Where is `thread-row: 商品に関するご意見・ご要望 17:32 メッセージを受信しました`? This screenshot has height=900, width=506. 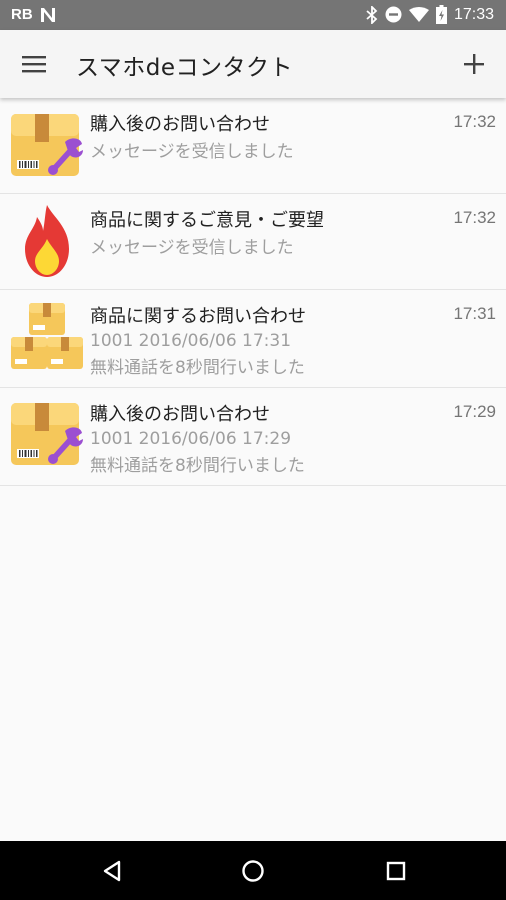
thread-row: 商品に関するご意見・ご要望 17:32 メッセージを受信しました is located at coordinates (253, 242).